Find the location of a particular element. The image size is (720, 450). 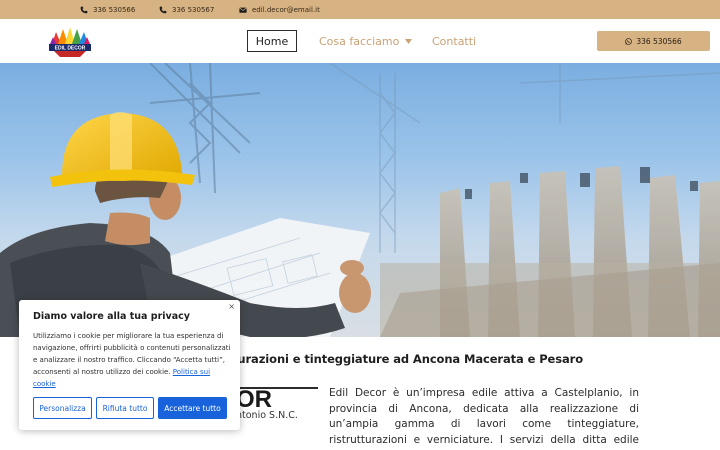

header-whatsapp-phone-button: 336 530566 is located at coordinates (653, 41).